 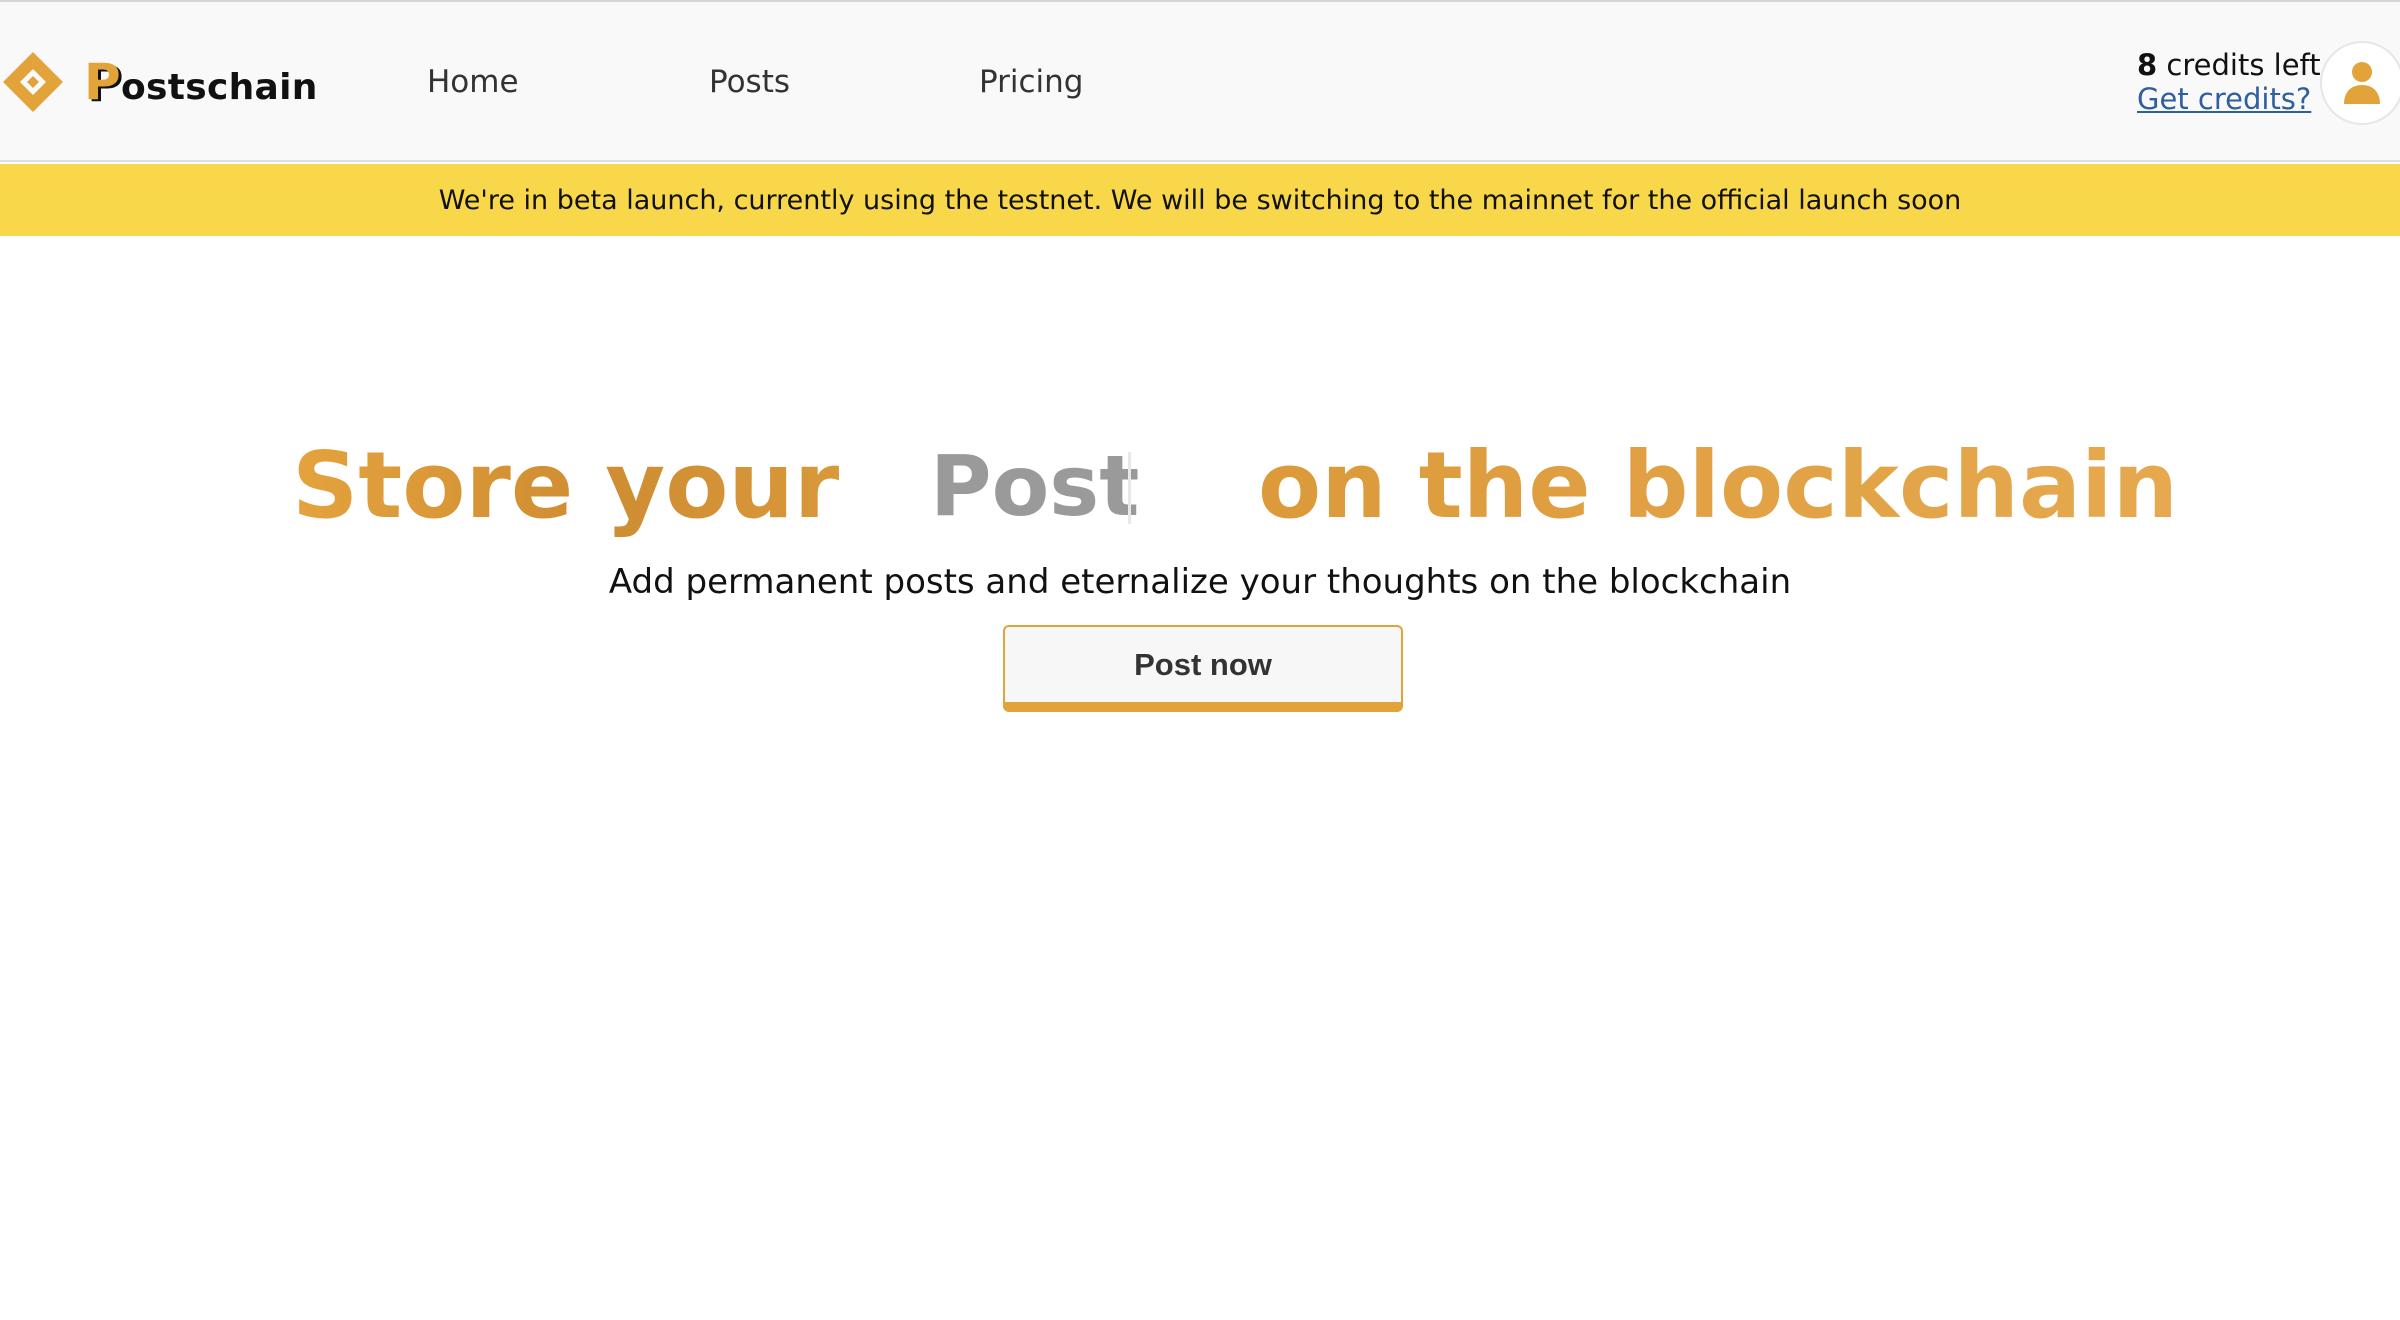 I want to click on credits-status: 8 credits left, so click(x=2229, y=65).